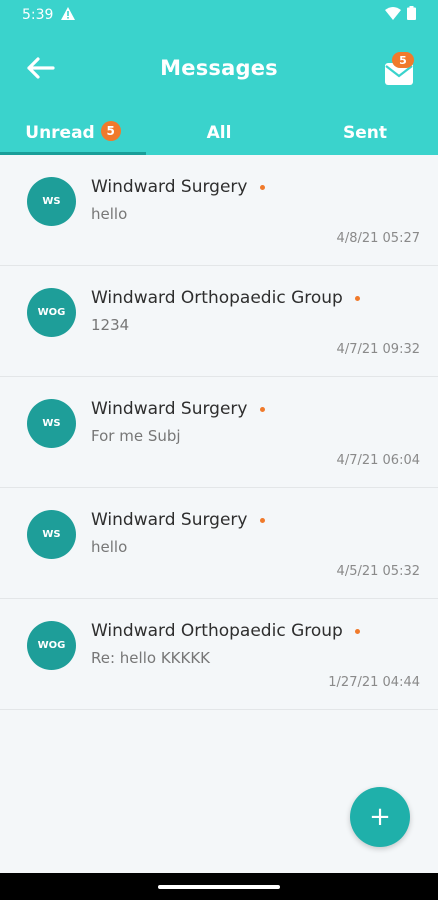 The width and height of the screenshot is (438, 900). I want to click on status-time: 5:39, so click(38, 15).